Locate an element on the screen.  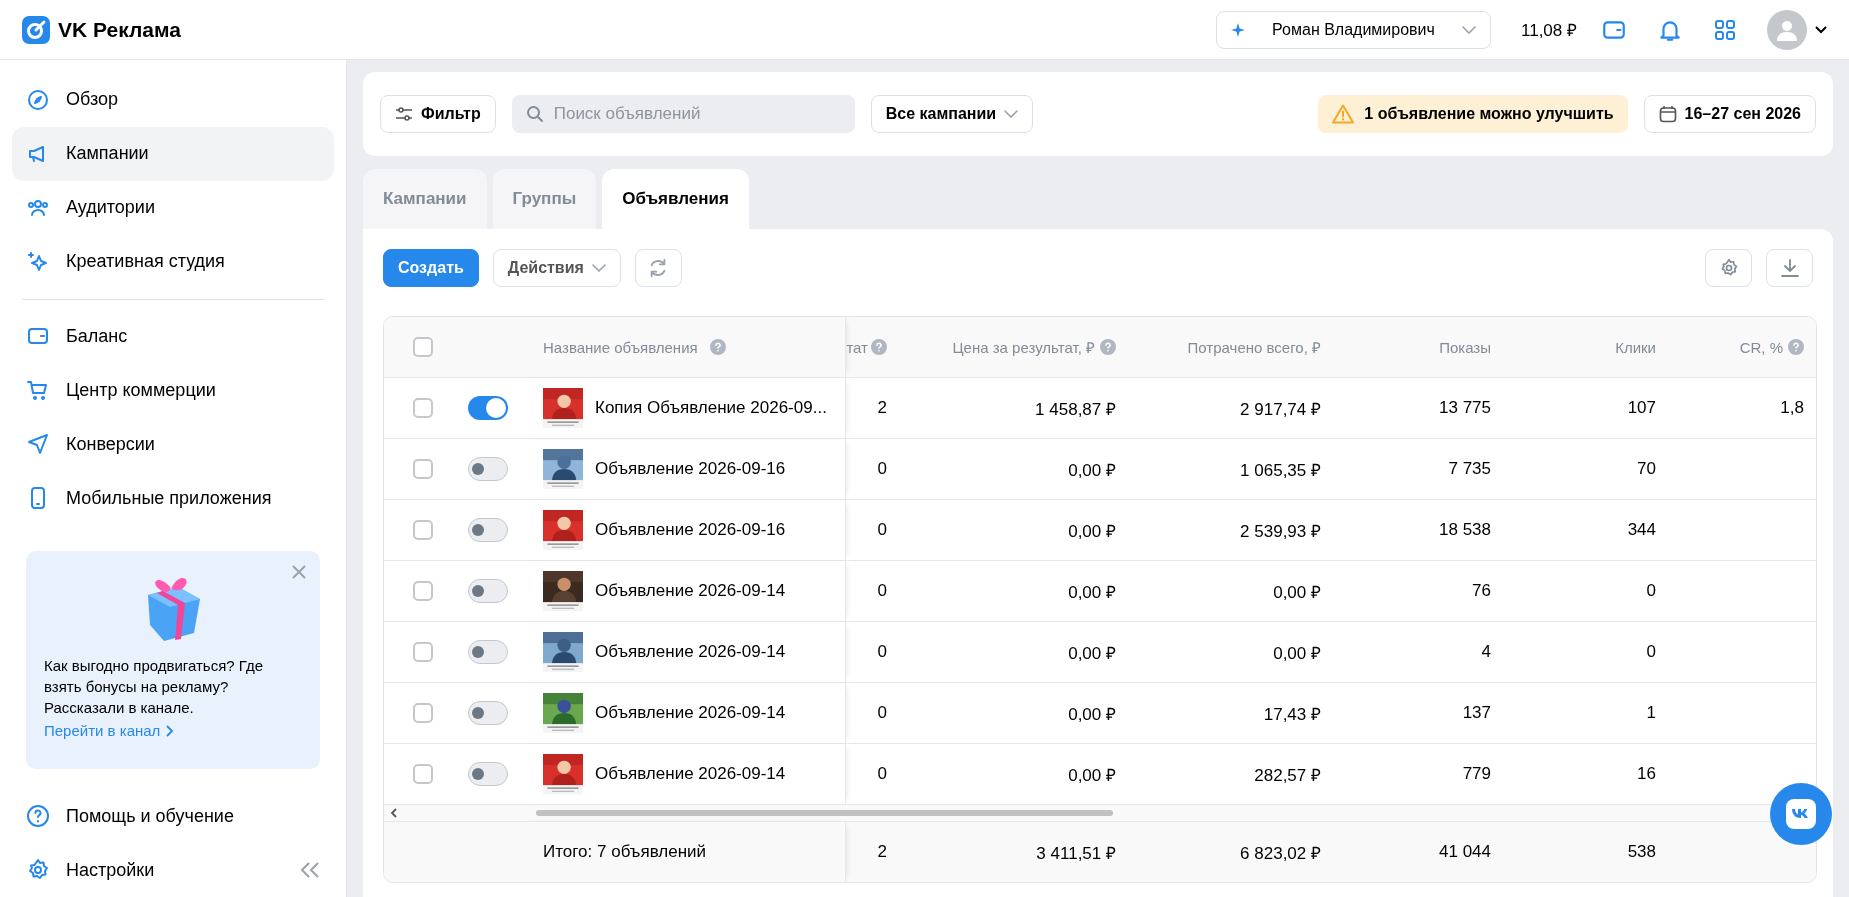
download-icon is located at coordinates (1789, 268).